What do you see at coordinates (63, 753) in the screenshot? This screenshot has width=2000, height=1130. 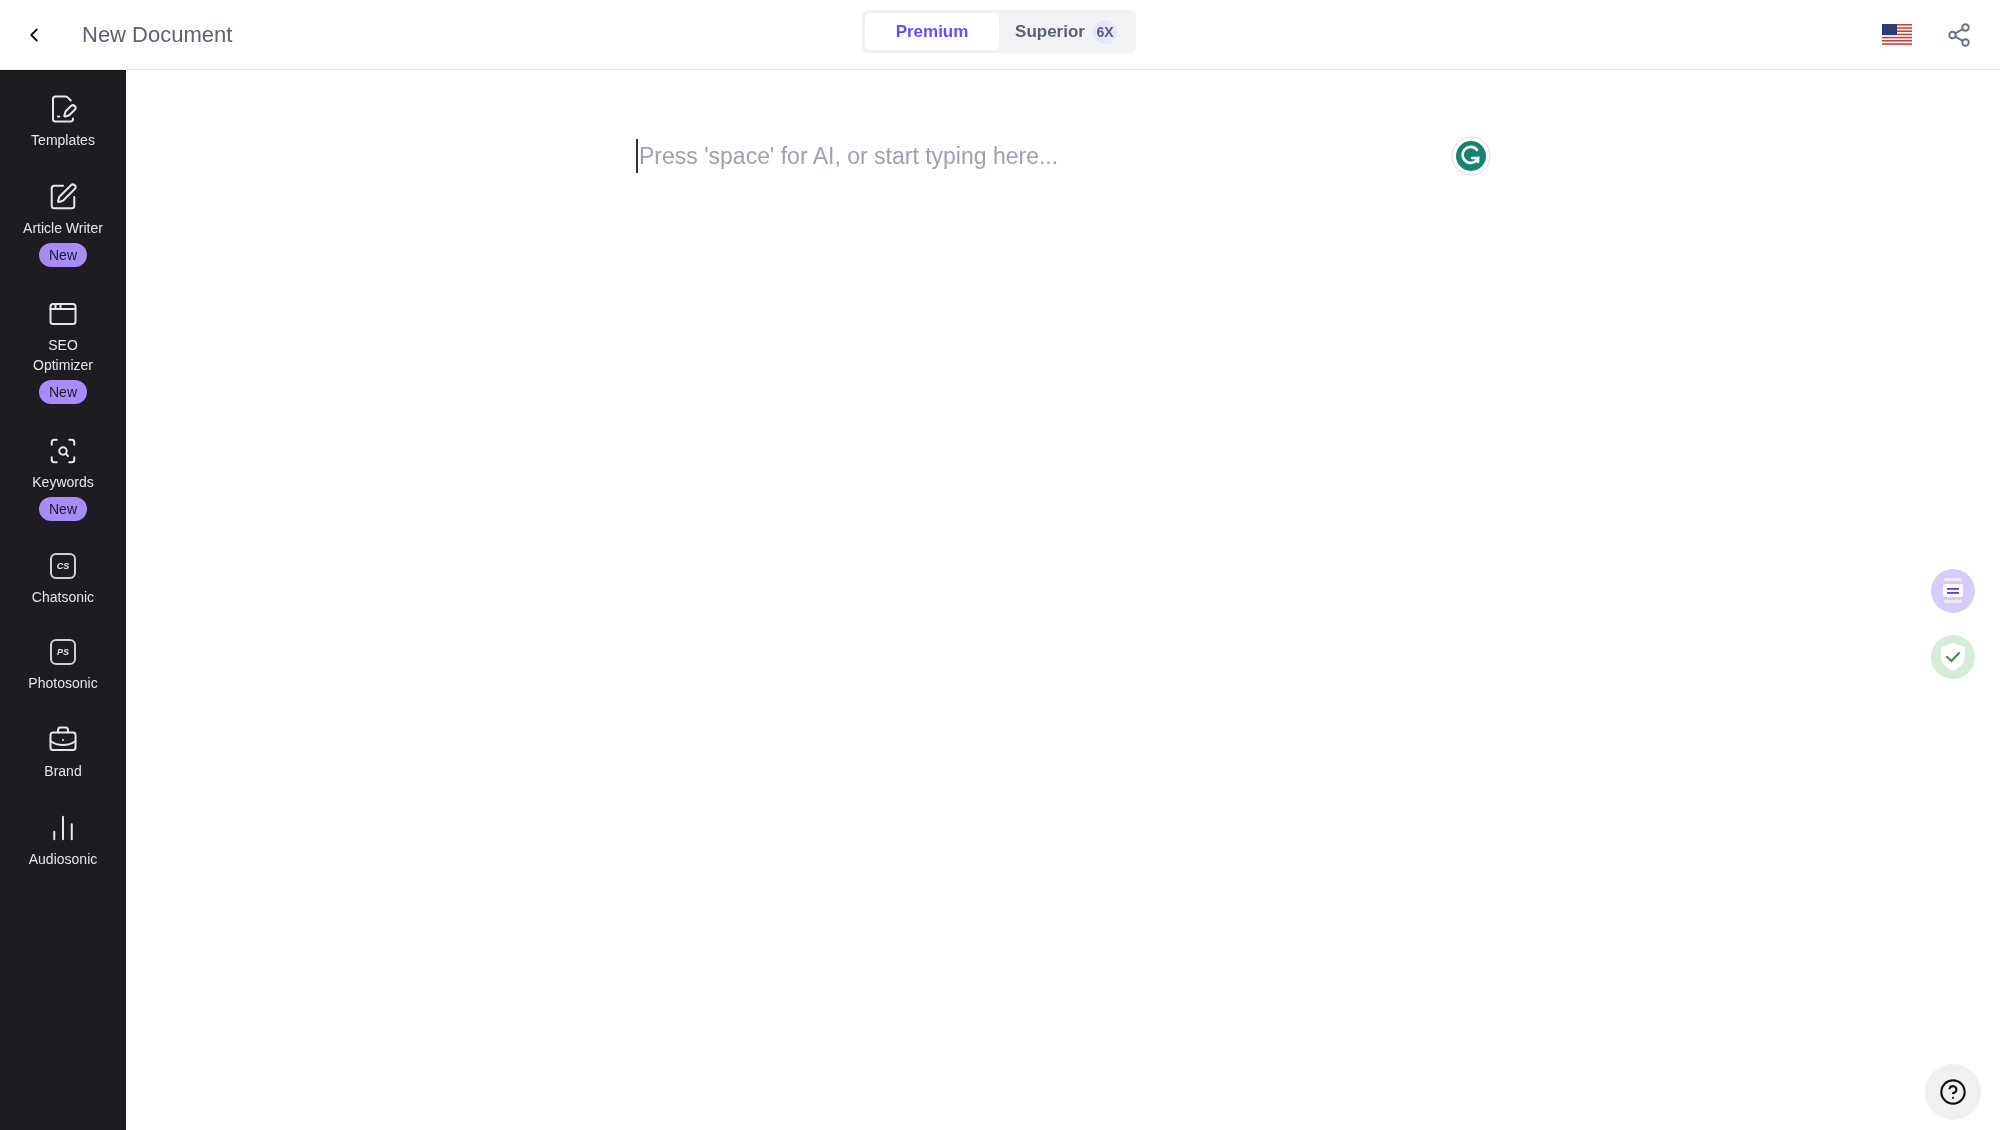 I see `sidebar-item: Brand` at bounding box center [63, 753].